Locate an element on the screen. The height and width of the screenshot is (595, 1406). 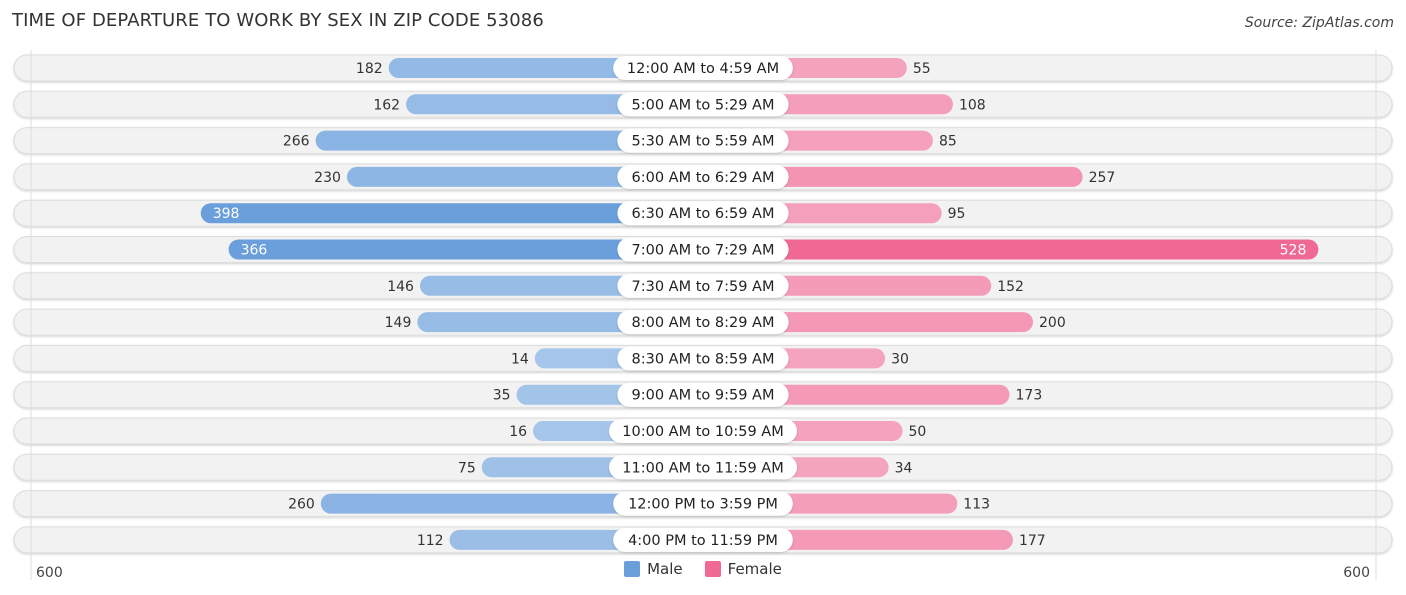
chart-row: 16 50 10:00 AM to 10:59 AM is located at coordinates (703, 431).